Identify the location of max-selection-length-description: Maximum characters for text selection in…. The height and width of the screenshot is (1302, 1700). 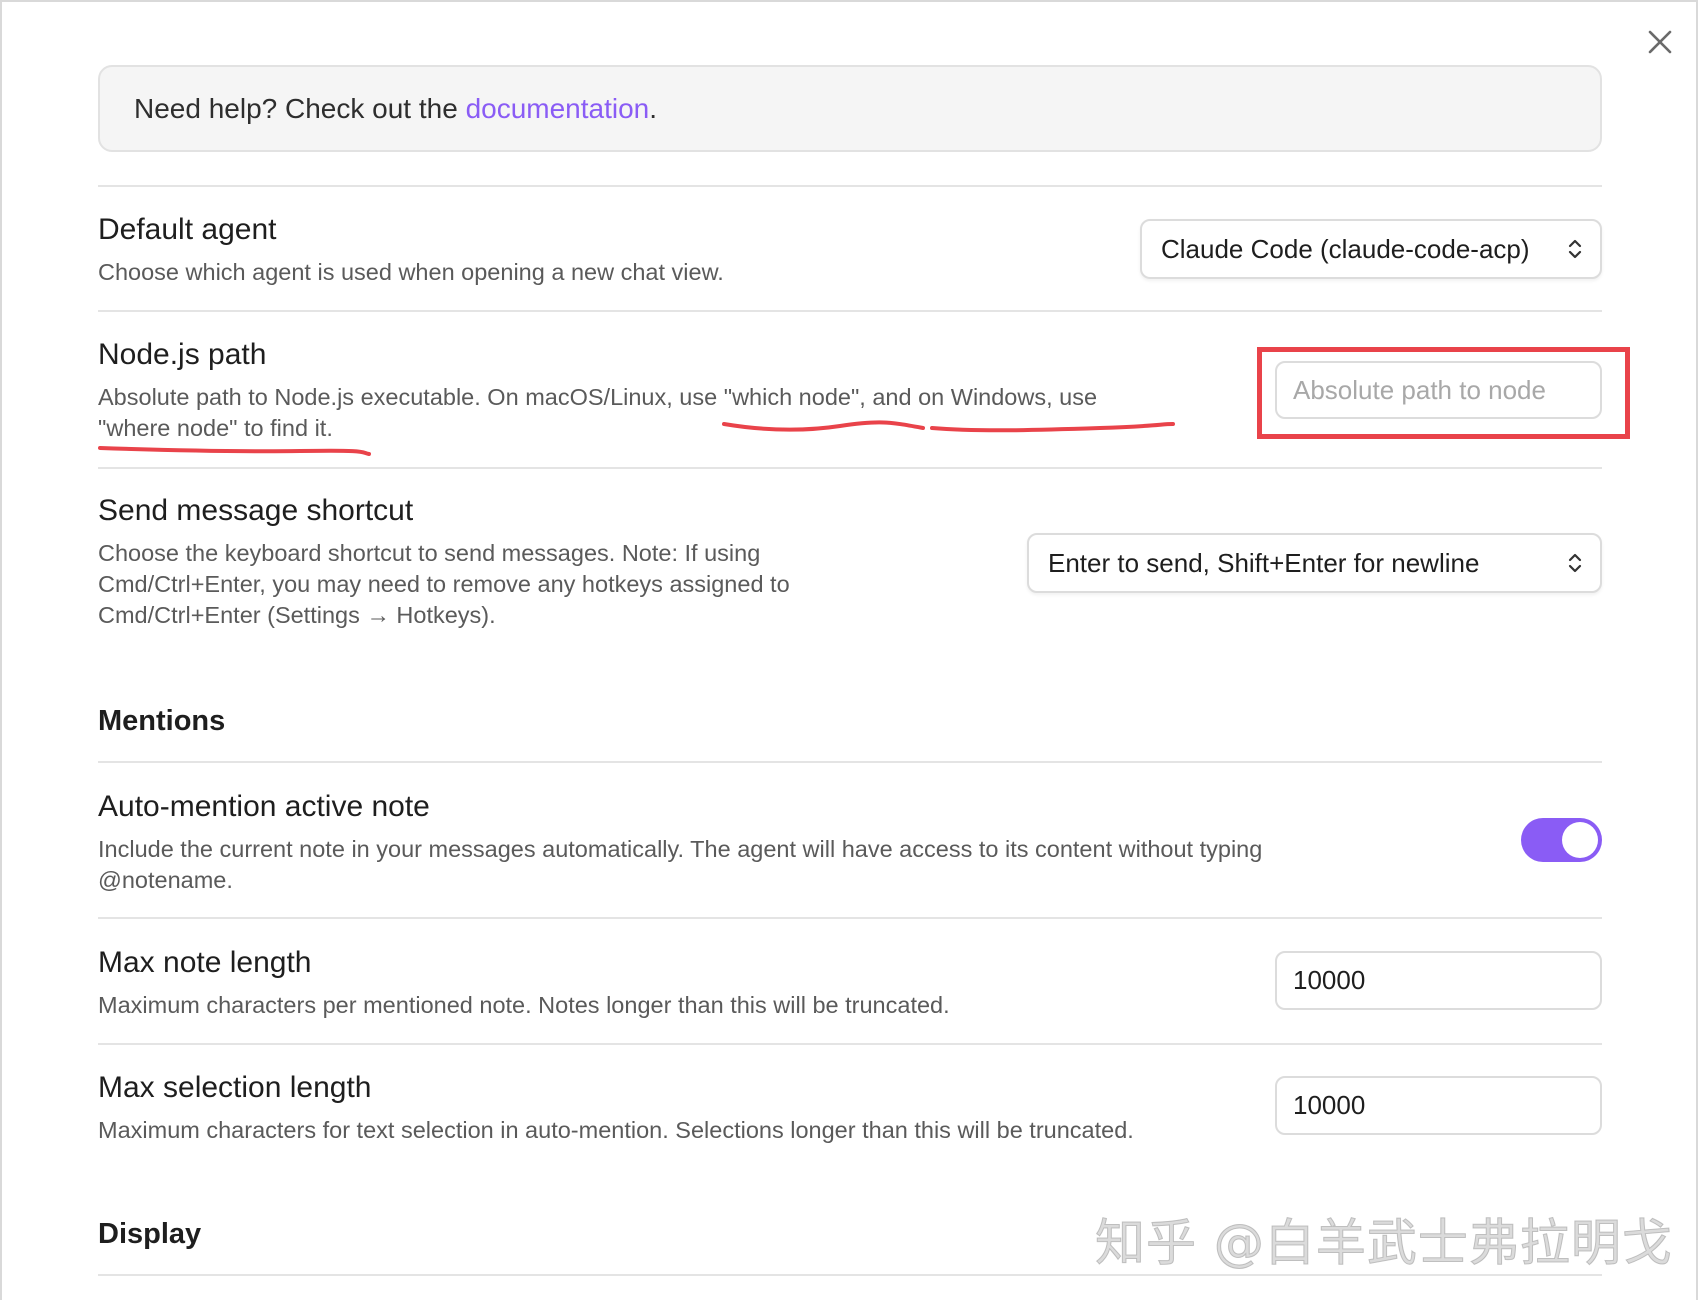
(616, 1130).